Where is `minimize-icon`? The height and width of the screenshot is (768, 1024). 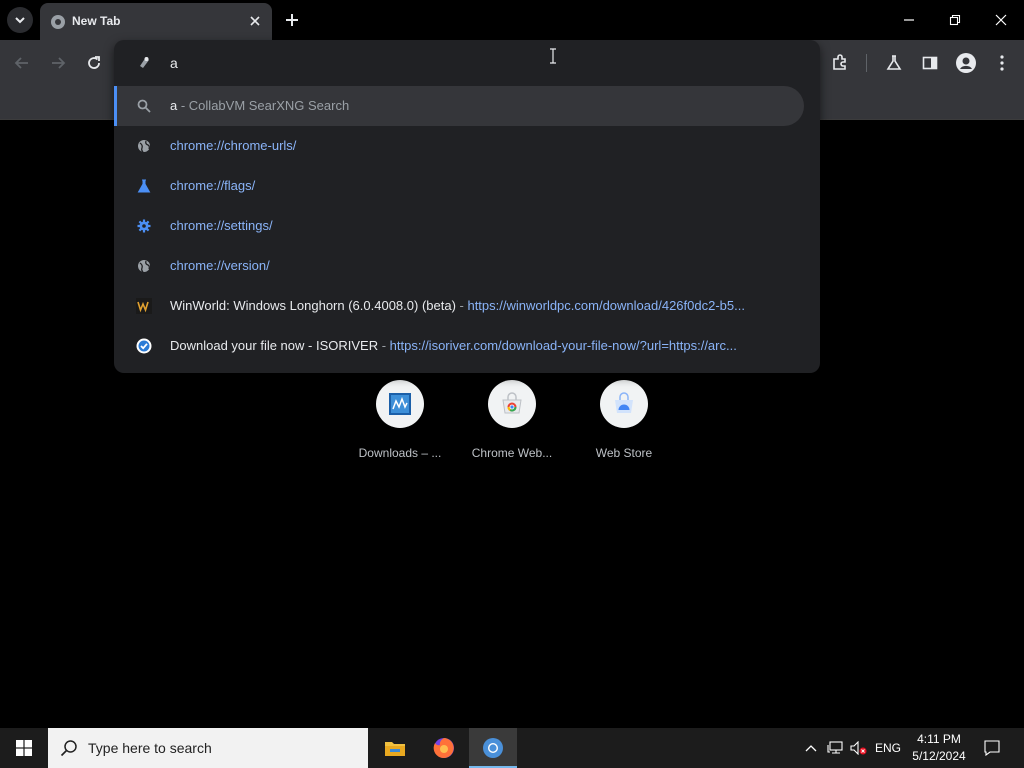
minimize-icon is located at coordinates (909, 20).